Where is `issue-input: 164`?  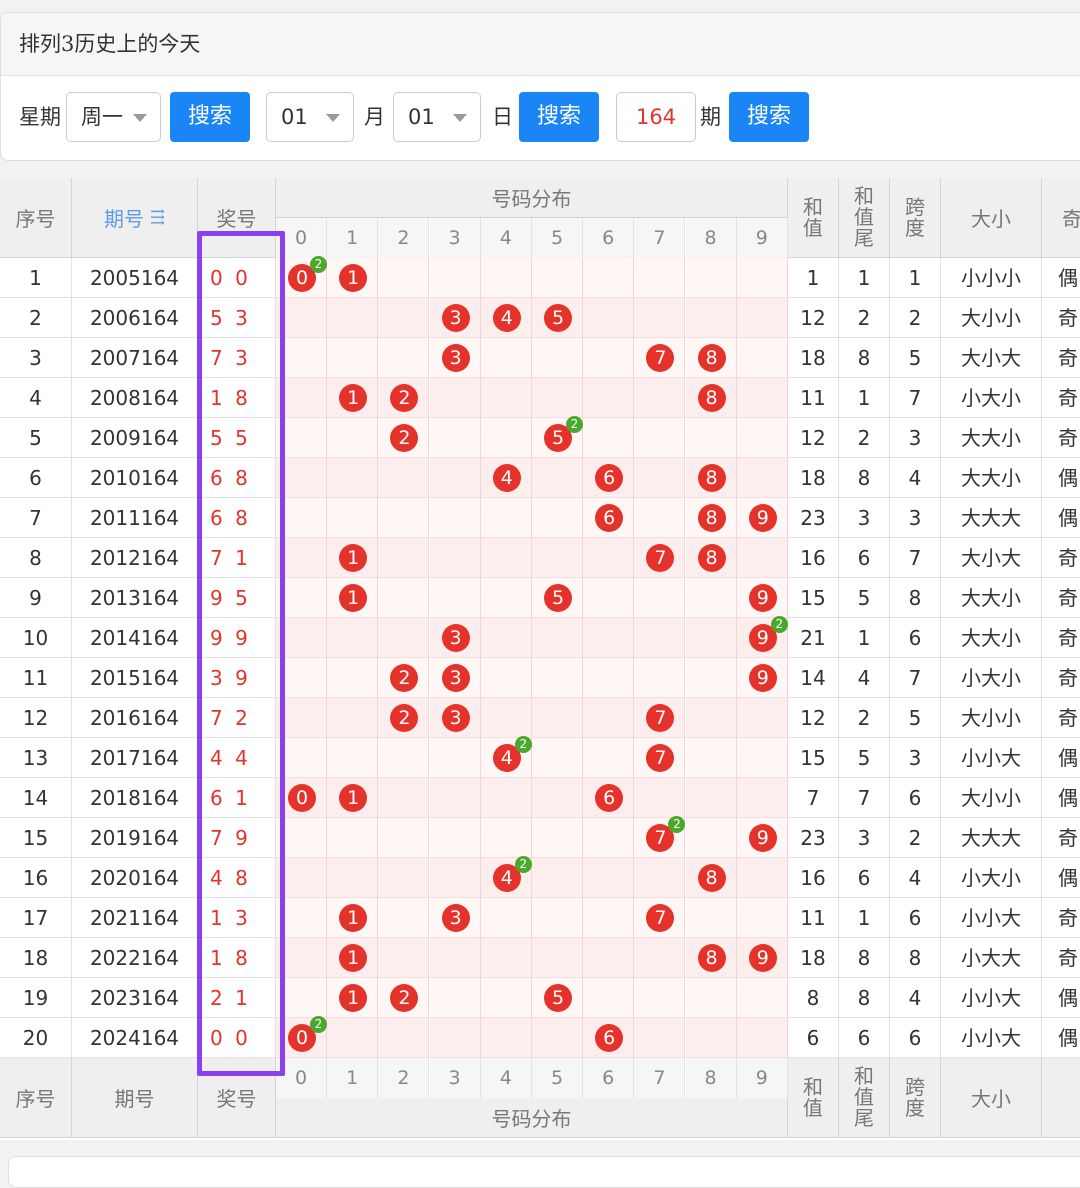
issue-input: 164 is located at coordinates (656, 117).